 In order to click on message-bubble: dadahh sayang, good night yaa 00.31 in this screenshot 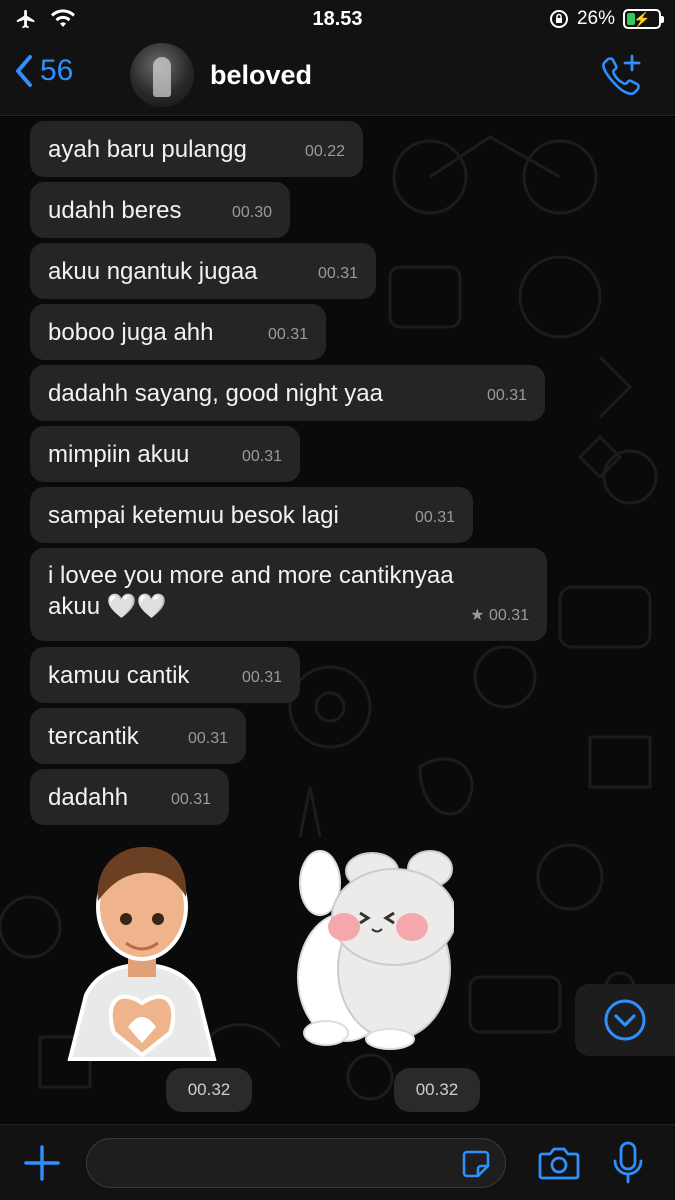, I will do `click(287, 393)`.